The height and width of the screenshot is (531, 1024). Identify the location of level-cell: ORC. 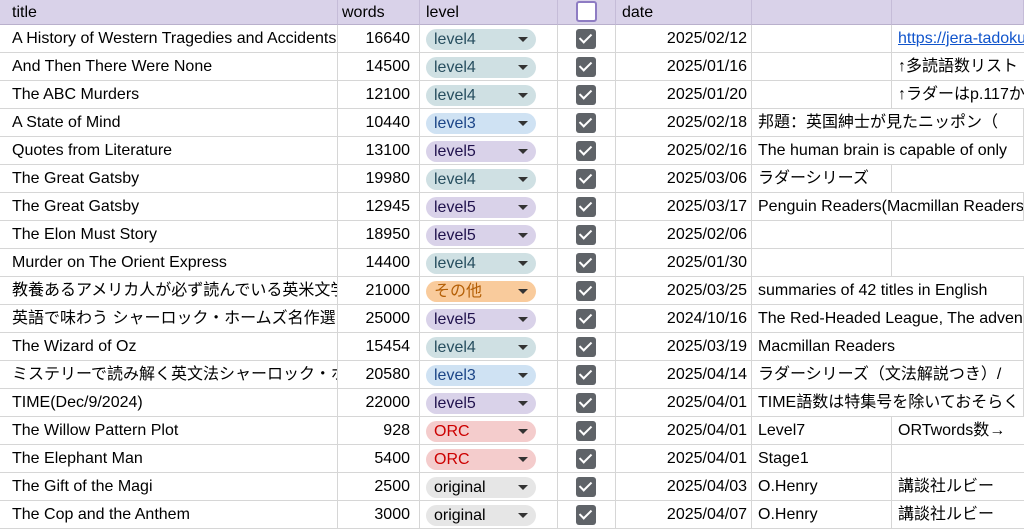
(489, 459).